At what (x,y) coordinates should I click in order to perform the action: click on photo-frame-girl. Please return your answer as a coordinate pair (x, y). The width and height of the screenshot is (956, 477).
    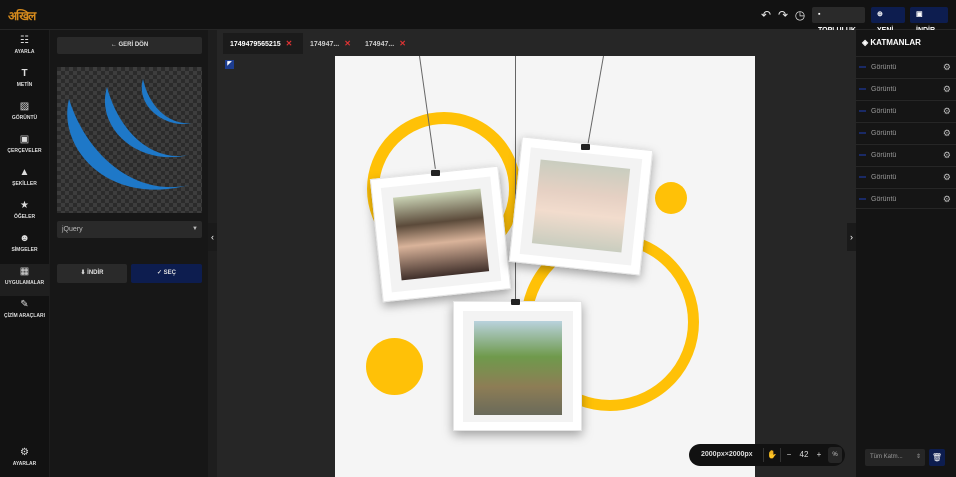
    Looking at the image, I should click on (440, 234).